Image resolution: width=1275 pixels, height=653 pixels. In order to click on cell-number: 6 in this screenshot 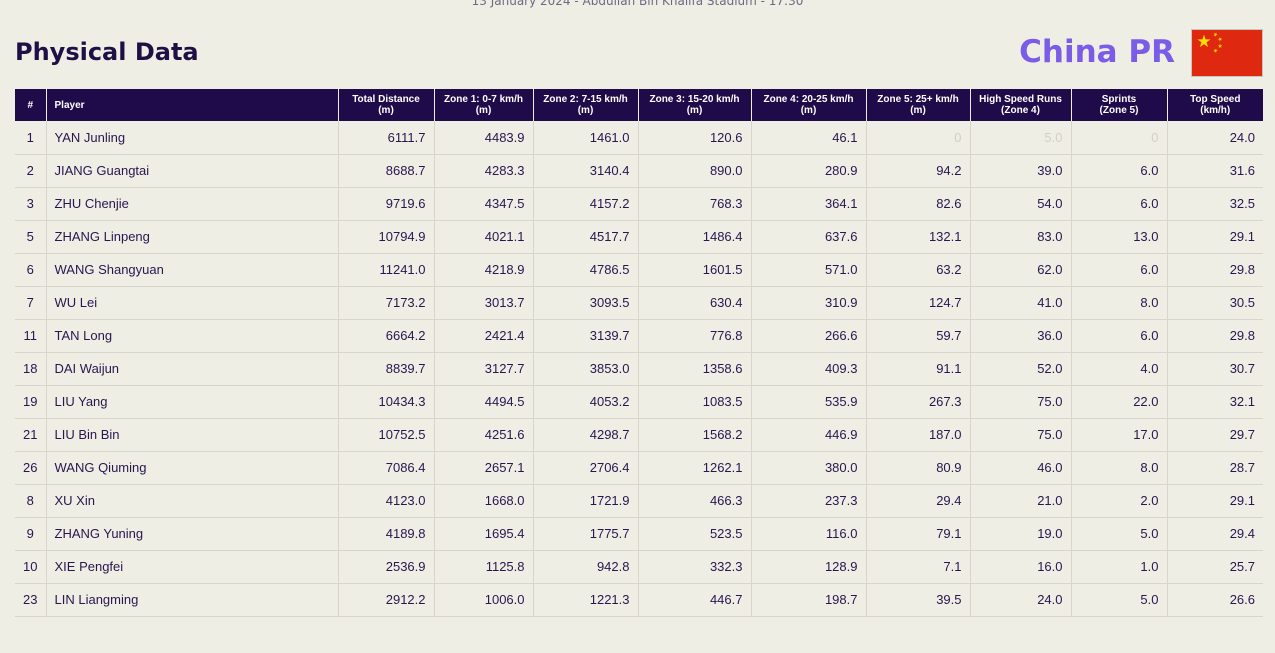, I will do `click(30, 270)`.